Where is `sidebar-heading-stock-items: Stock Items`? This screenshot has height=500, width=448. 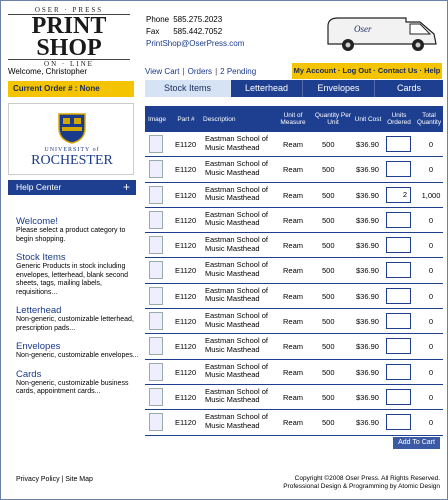 sidebar-heading-stock-items: Stock Items is located at coordinates (78, 257).